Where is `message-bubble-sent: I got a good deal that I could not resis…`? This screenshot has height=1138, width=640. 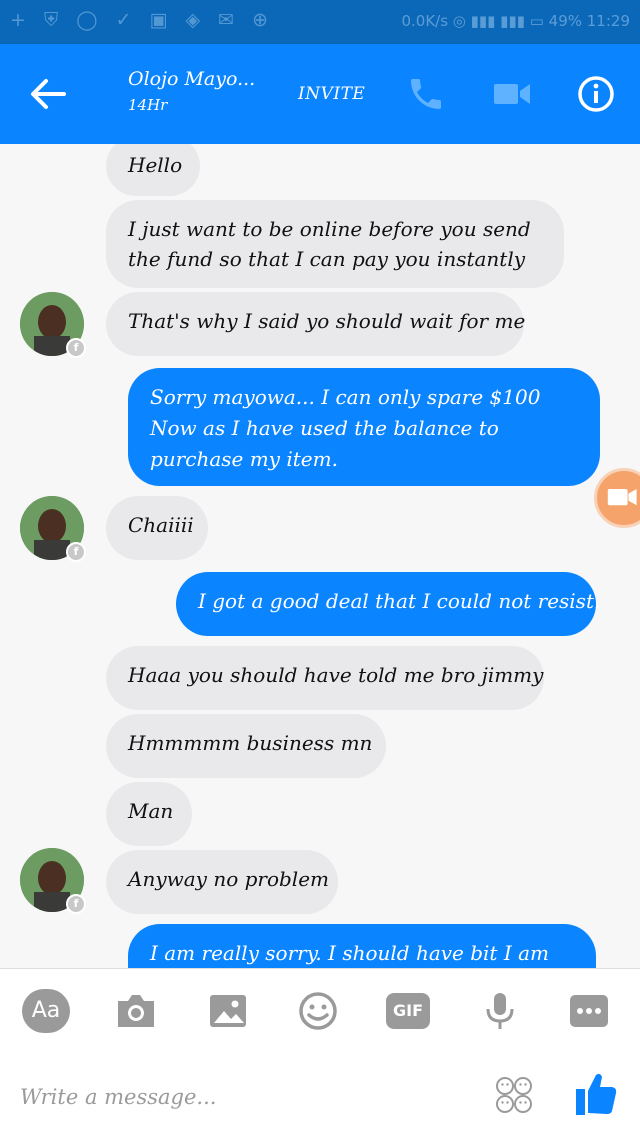
message-bubble-sent: I got a good deal that I could not resis… is located at coordinates (388, 604).